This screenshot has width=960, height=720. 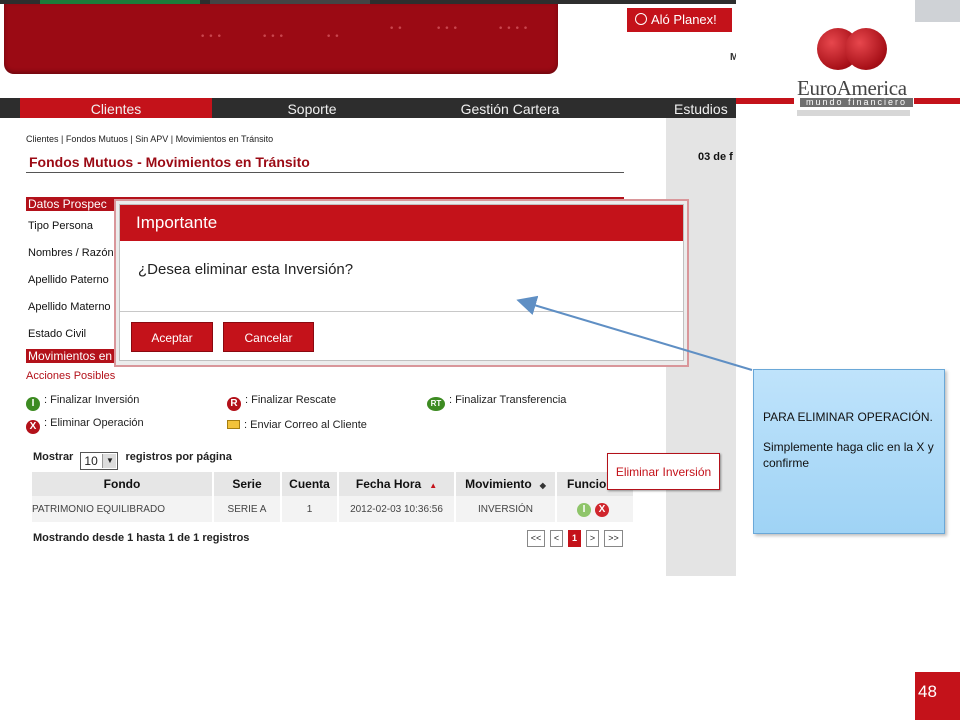 I want to click on header-banner: ••• ••• •• •• ••• ••••, so click(x=281, y=39).